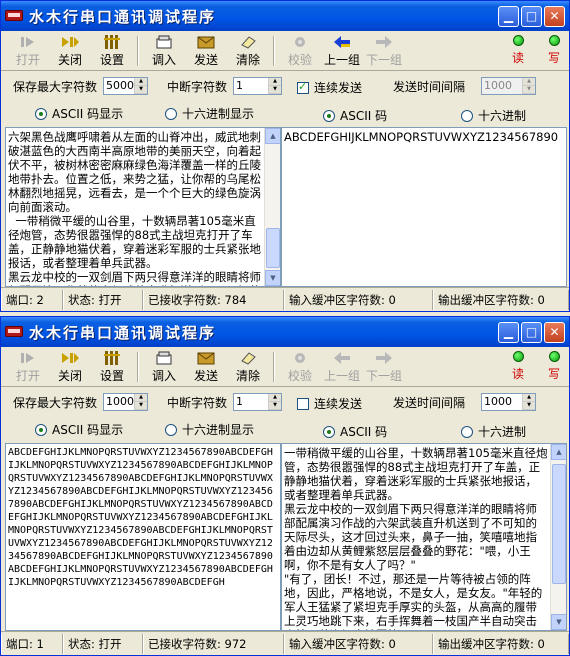  I want to click on window-title: 水木行串口通讯调试程序, so click(123, 16).